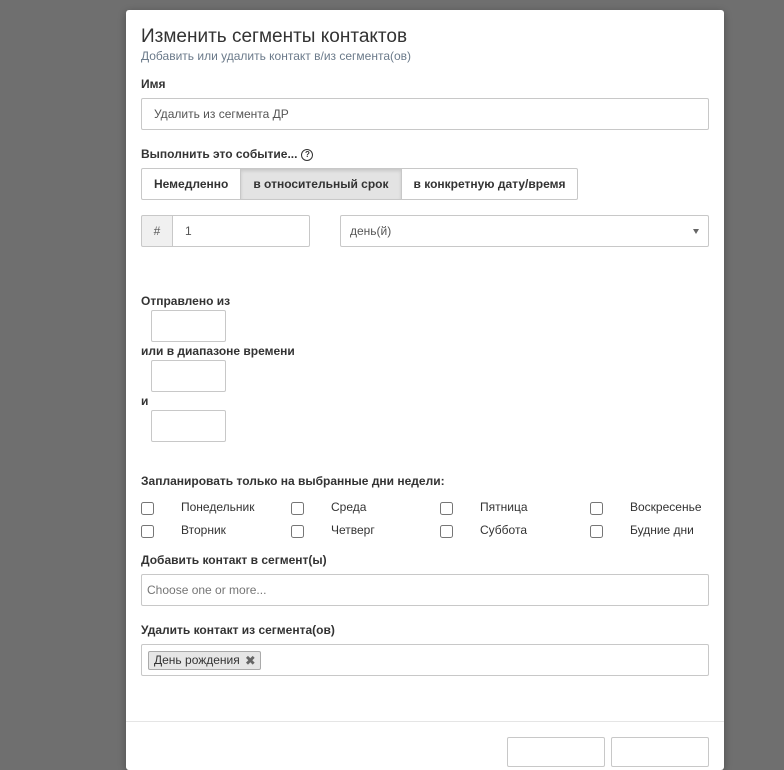 The height and width of the screenshot is (770, 784). Describe the element at coordinates (349, 507) in the screenshot. I see `weekday-label: Среда` at that location.